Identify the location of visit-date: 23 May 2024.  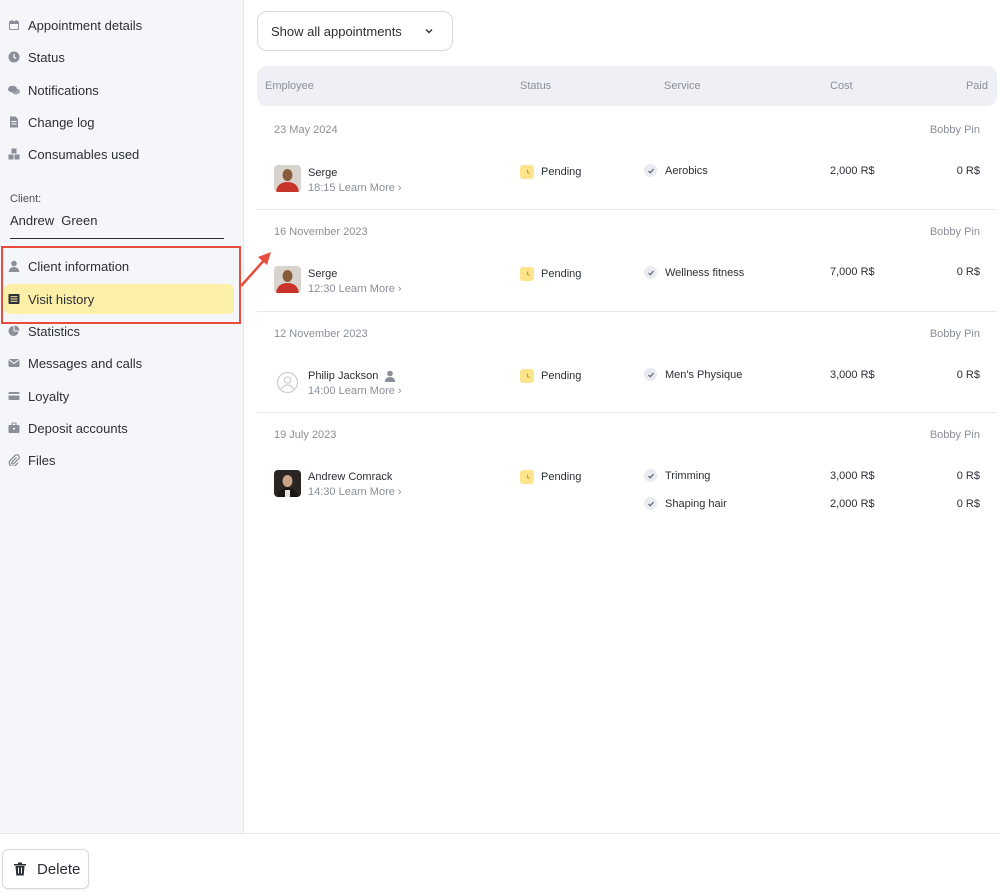
(306, 130).